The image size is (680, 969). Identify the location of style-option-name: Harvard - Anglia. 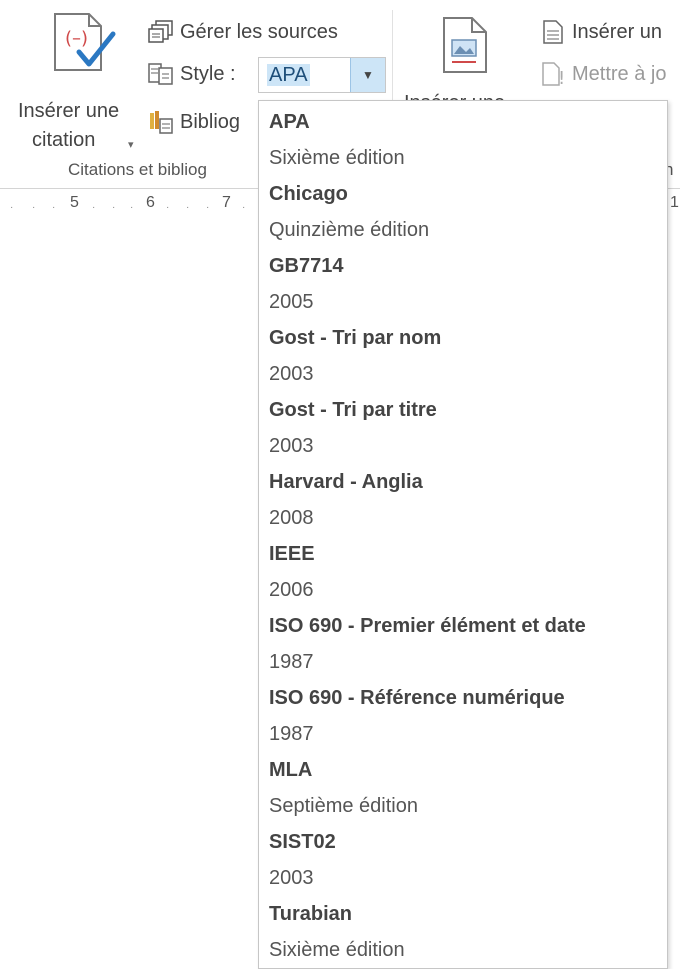
(346, 482).